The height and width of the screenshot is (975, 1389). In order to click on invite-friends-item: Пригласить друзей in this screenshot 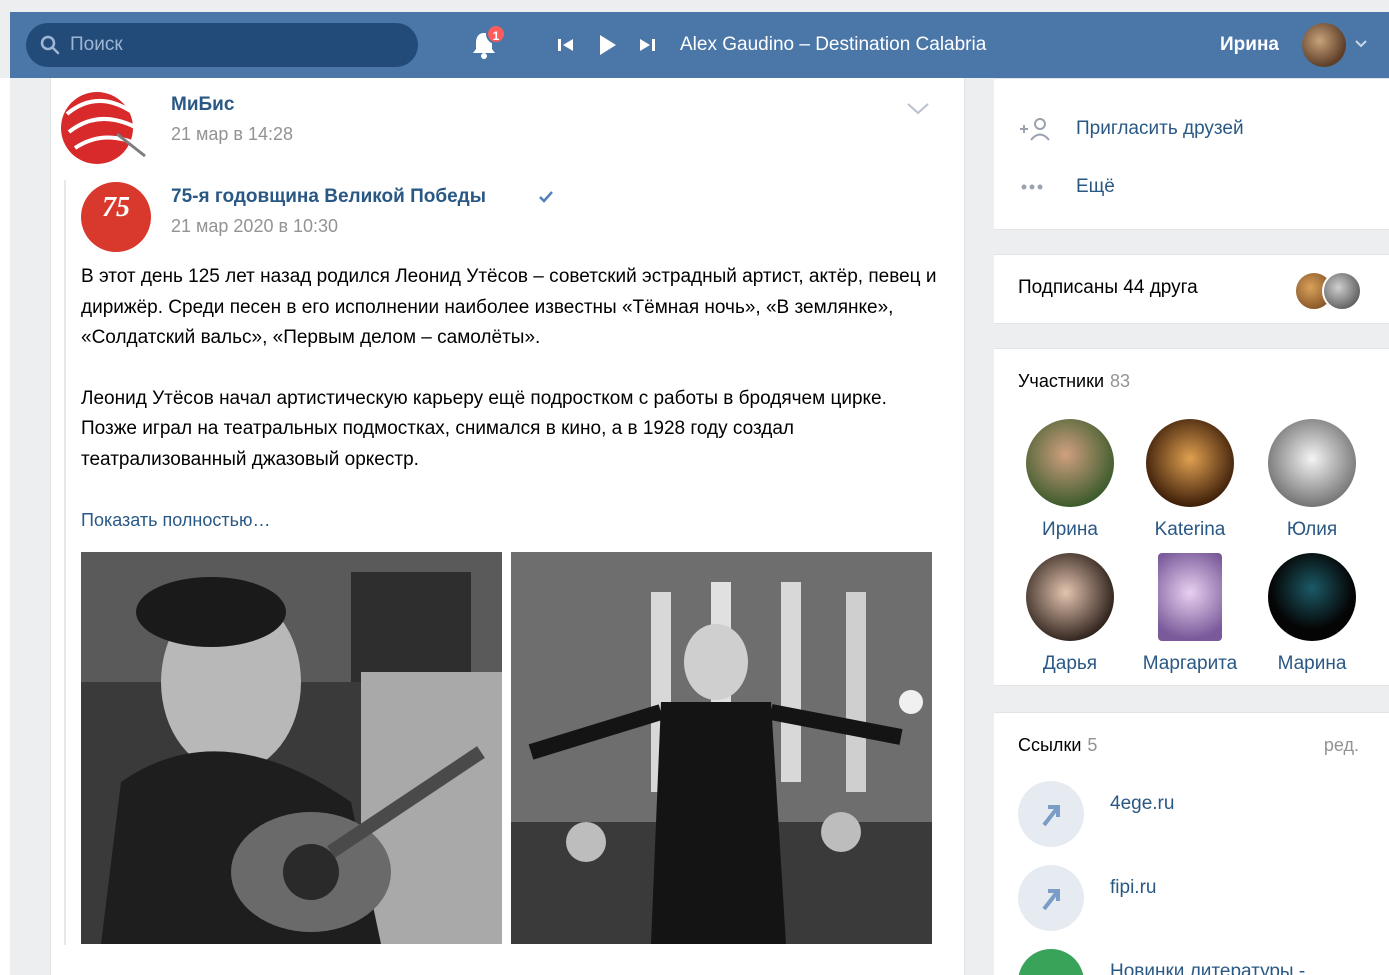, I will do `click(1131, 129)`.